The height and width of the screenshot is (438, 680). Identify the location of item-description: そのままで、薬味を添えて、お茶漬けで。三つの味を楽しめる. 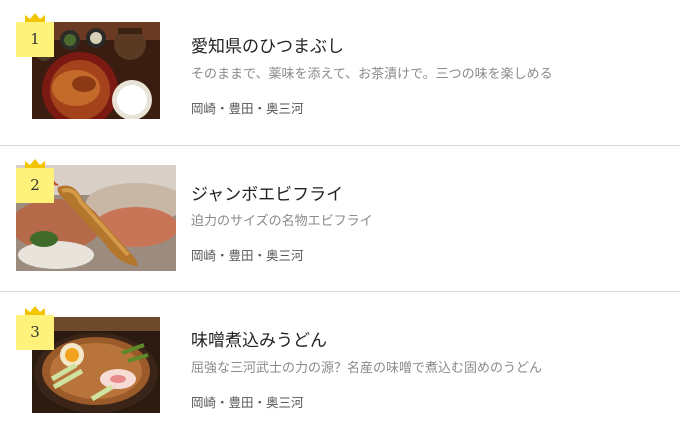
(372, 74).